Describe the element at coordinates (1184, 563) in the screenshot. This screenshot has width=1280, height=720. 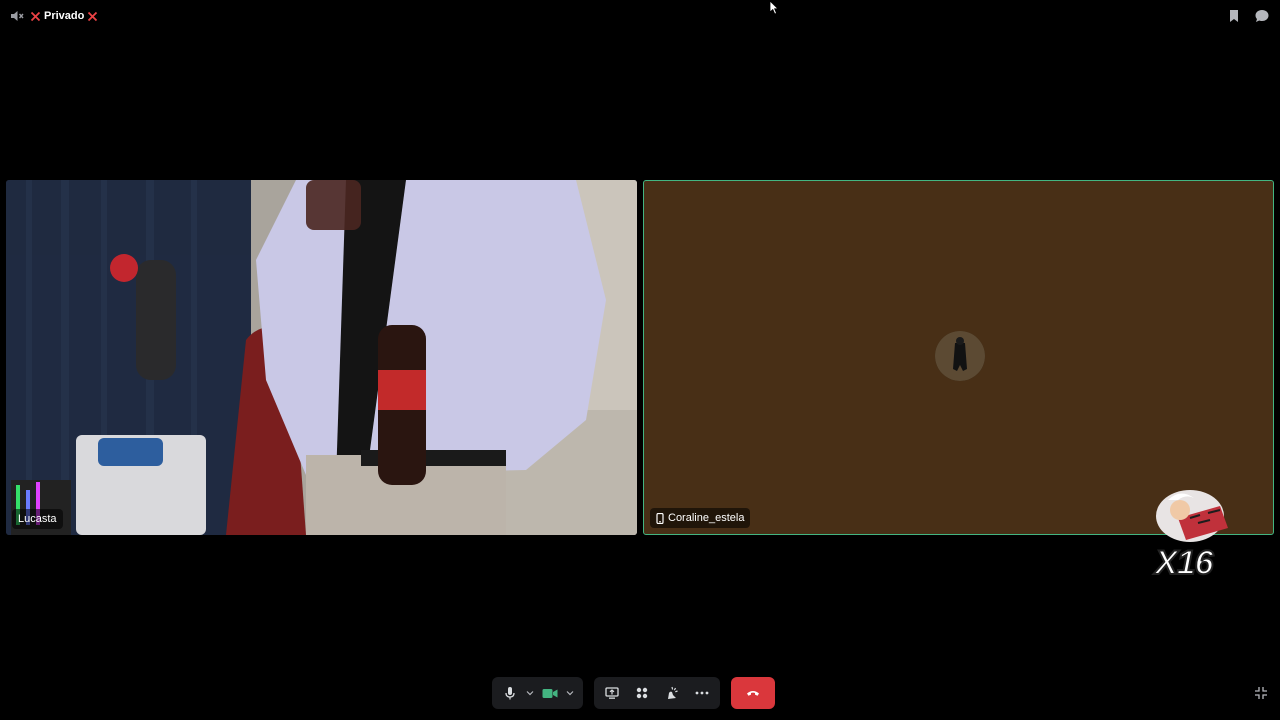
I see `sticker-count: X16` at that location.